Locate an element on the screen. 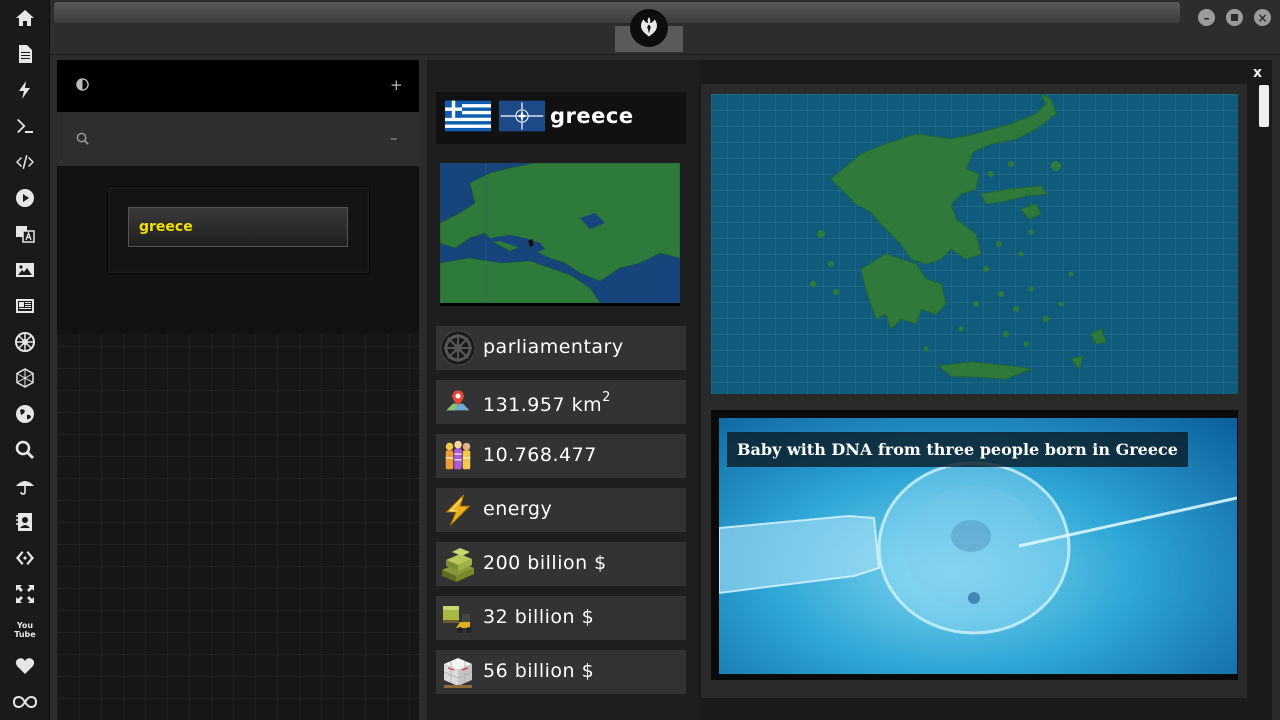 This screenshot has height=720, width=1280. collapse-button: – is located at coordinates (394, 138).